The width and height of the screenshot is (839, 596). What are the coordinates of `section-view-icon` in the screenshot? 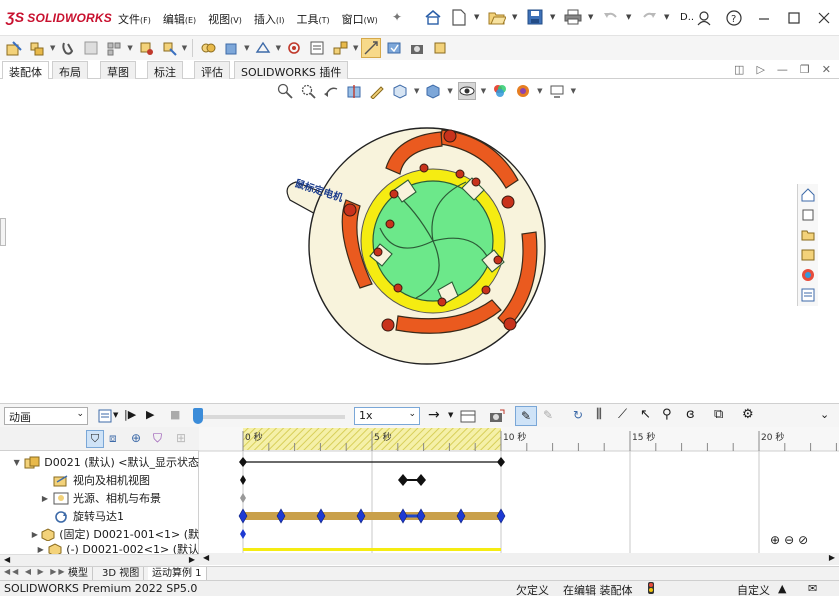 It's located at (354, 91).